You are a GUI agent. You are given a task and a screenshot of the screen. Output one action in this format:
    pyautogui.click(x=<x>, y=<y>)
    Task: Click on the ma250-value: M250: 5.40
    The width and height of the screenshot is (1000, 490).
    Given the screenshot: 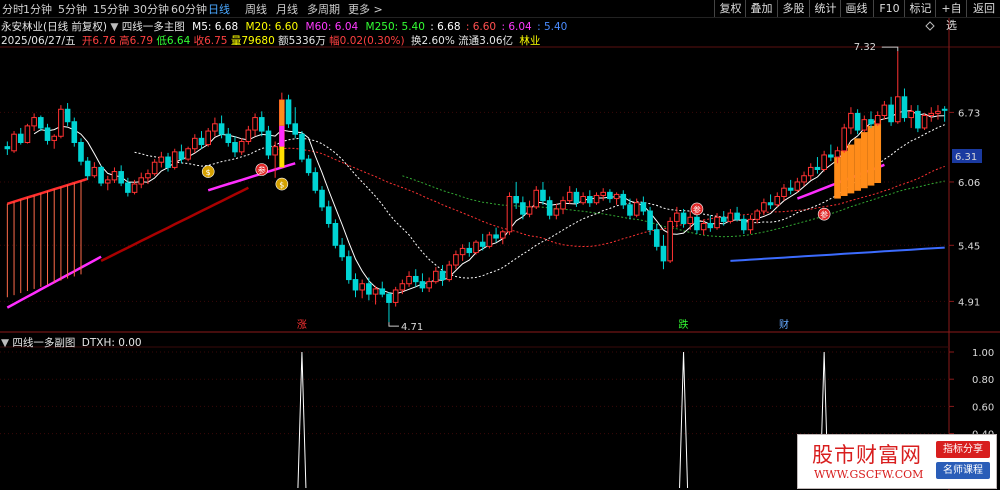 What is the action you would take?
    pyautogui.click(x=395, y=27)
    